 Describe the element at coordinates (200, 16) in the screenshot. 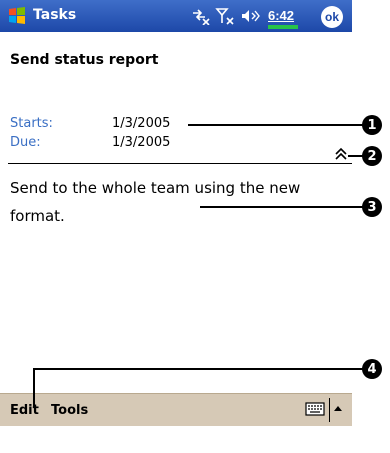

I see `connectivity-icon` at that location.